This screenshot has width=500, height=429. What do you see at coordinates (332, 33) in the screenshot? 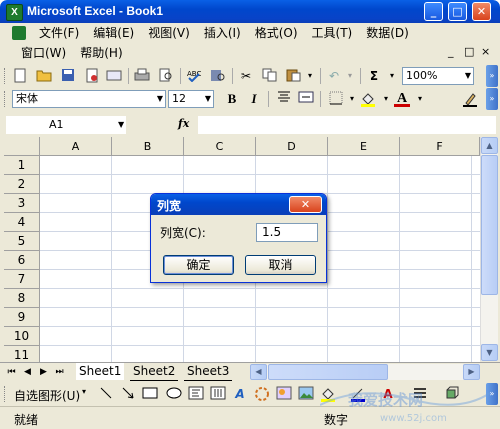
I see `menu-tools: 工具(T)` at bounding box center [332, 33].